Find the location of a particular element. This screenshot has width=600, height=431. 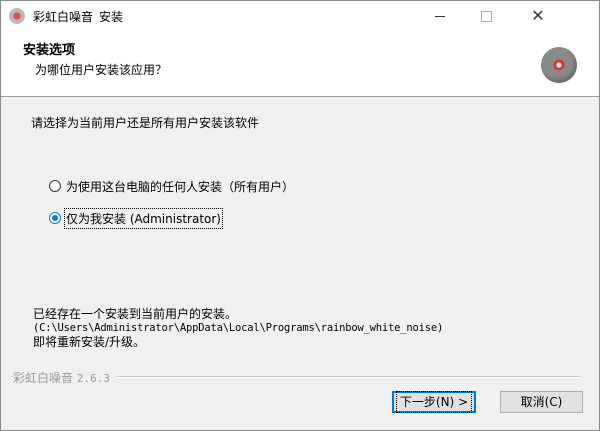

option-current-user: 仅为我安装 (Administrator) is located at coordinates (136, 218).